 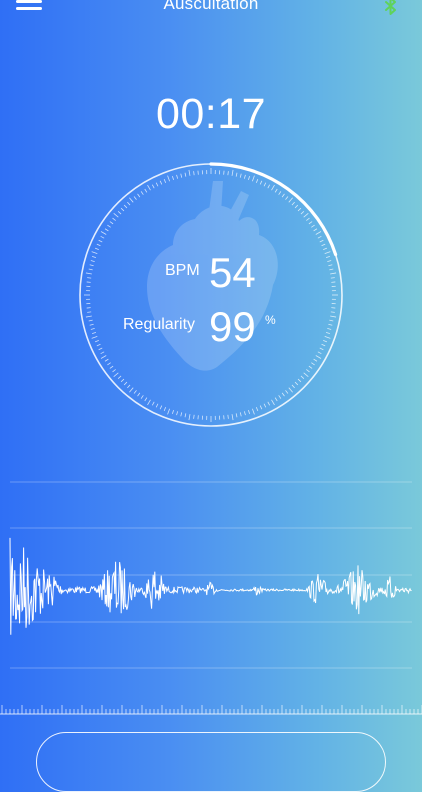 I want to click on regularity-label: Regularity, so click(x=159, y=325).